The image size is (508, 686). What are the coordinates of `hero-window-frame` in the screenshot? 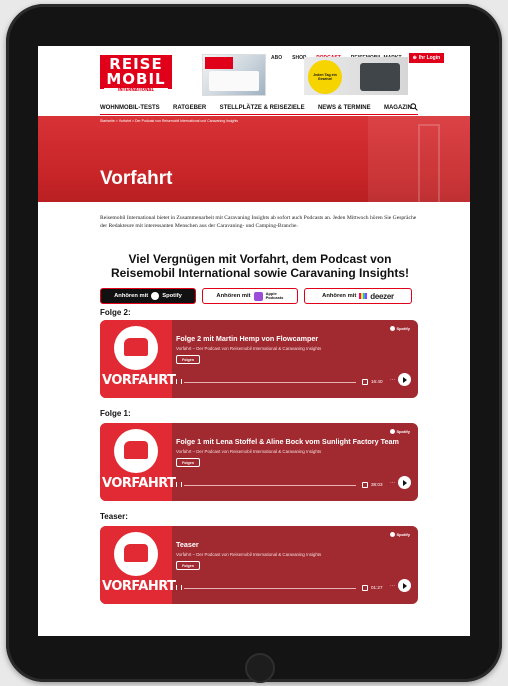 It's located at (429, 163).